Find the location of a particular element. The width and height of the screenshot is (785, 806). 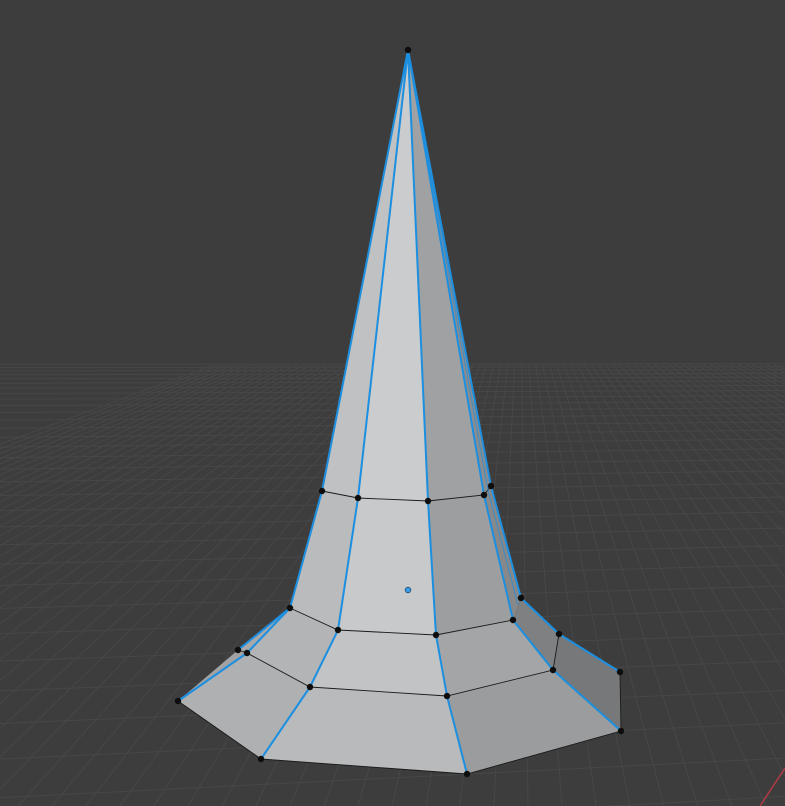

grid-line is located at coordinates (118, 411).